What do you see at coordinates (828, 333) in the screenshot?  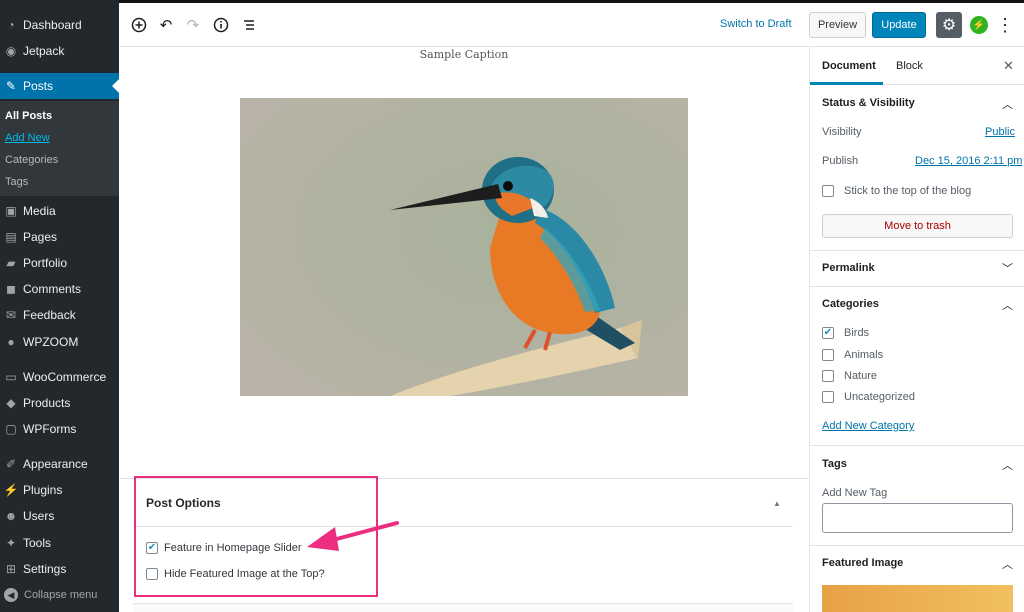 I see `checkbox-checked-icon: ✔` at bounding box center [828, 333].